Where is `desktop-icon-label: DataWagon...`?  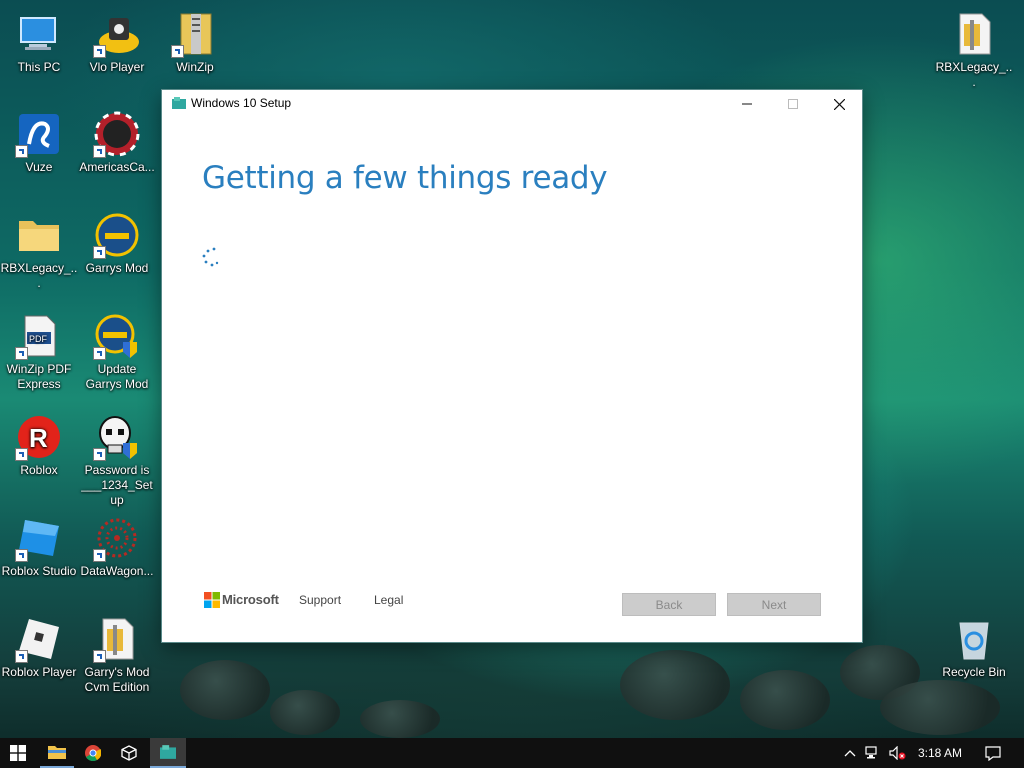
desktop-icon-label: DataWagon... is located at coordinates (117, 571).